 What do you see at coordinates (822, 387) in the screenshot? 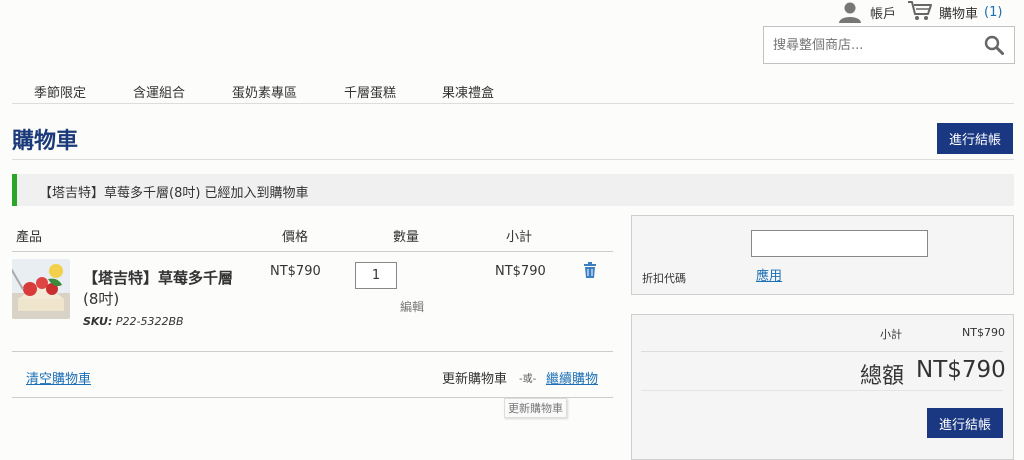
I see `order-summary` at bounding box center [822, 387].